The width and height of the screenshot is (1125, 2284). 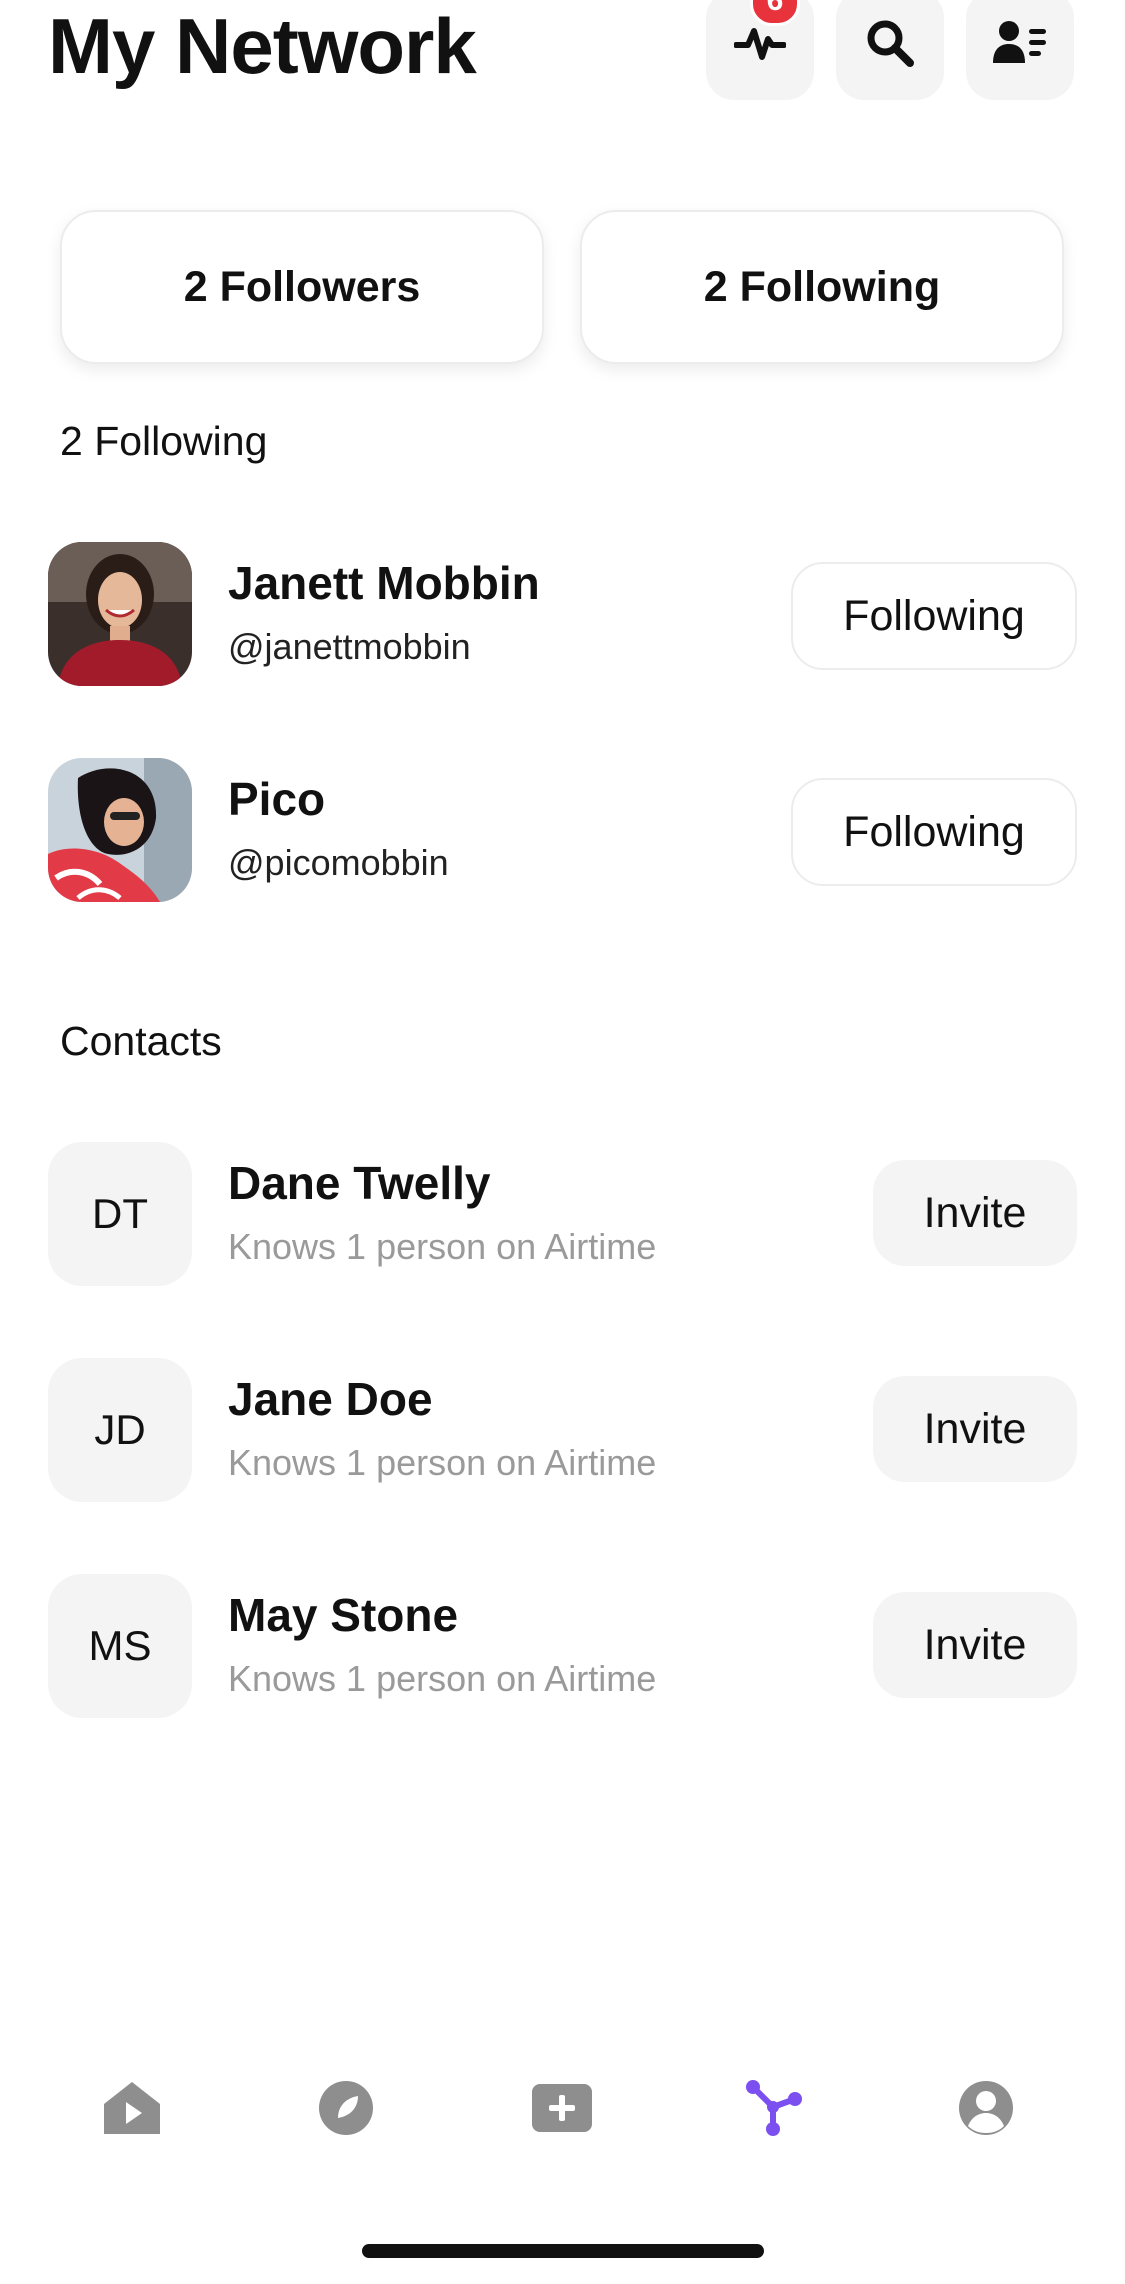 What do you see at coordinates (563, 2251) in the screenshot?
I see `home-indicator` at bounding box center [563, 2251].